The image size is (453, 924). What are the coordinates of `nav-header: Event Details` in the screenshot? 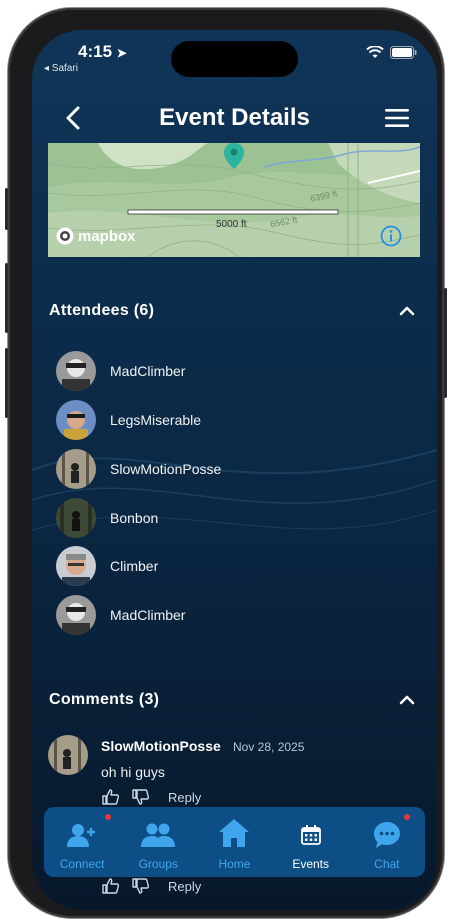 It's located at (234, 118).